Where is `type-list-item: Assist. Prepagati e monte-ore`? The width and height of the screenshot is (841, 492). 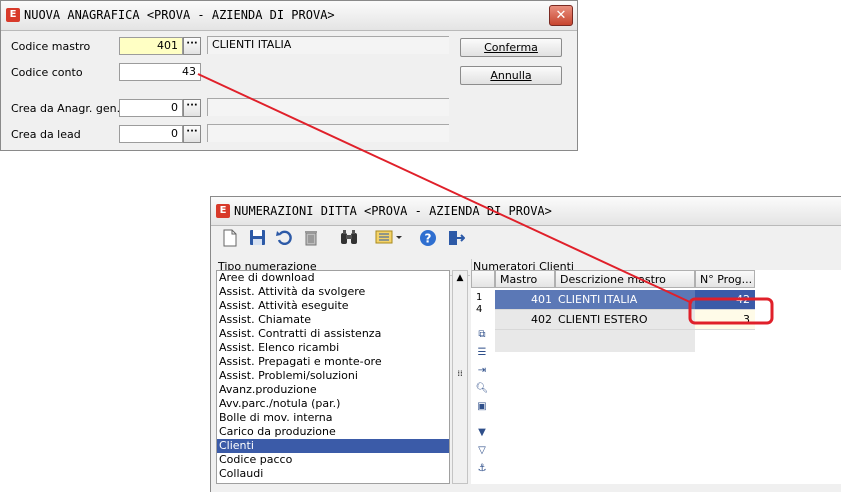
type-list-item: Assist. Prepagati e monte-ore is located at coordinates (333, 362).